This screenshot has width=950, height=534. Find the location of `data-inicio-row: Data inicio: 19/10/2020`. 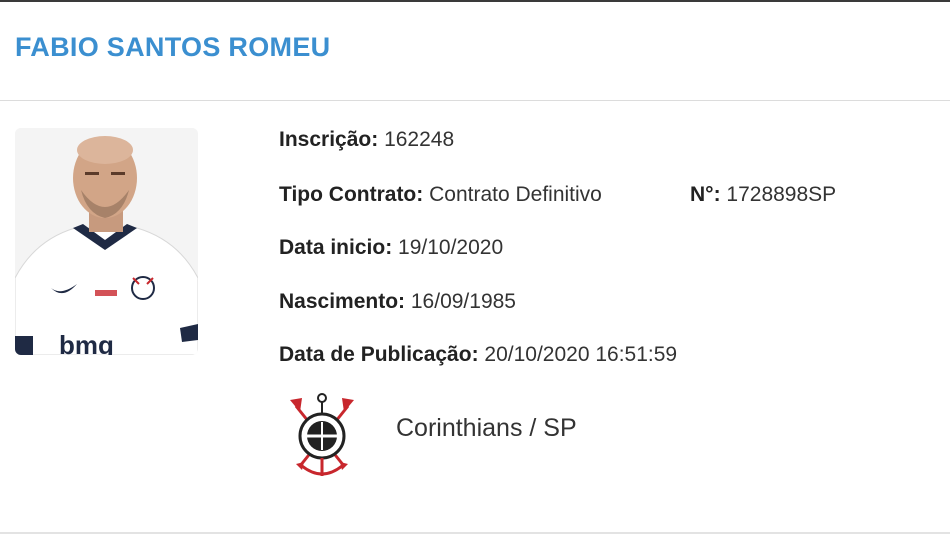

data-inicio-row: Data inicio: 19/10/2020 is located at coordinates (391, 248).